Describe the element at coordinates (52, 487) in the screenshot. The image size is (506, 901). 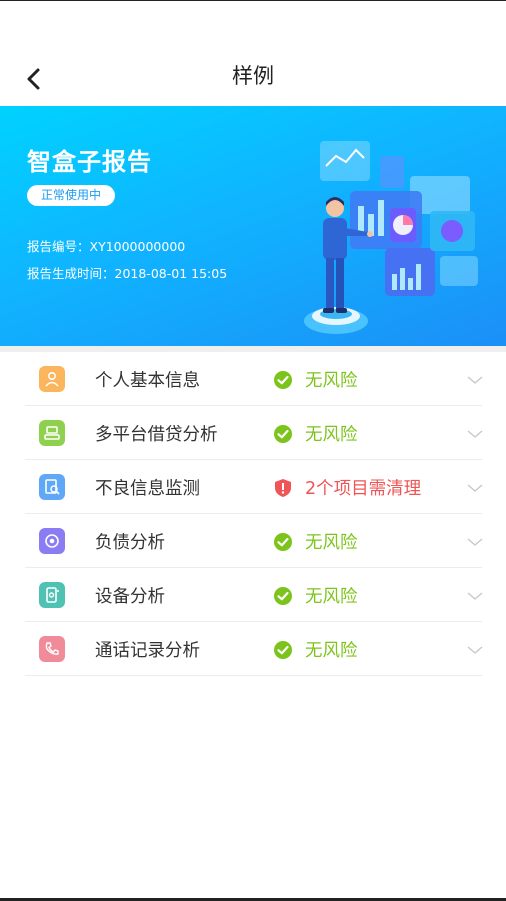
I see `document-search-icon` at that location.